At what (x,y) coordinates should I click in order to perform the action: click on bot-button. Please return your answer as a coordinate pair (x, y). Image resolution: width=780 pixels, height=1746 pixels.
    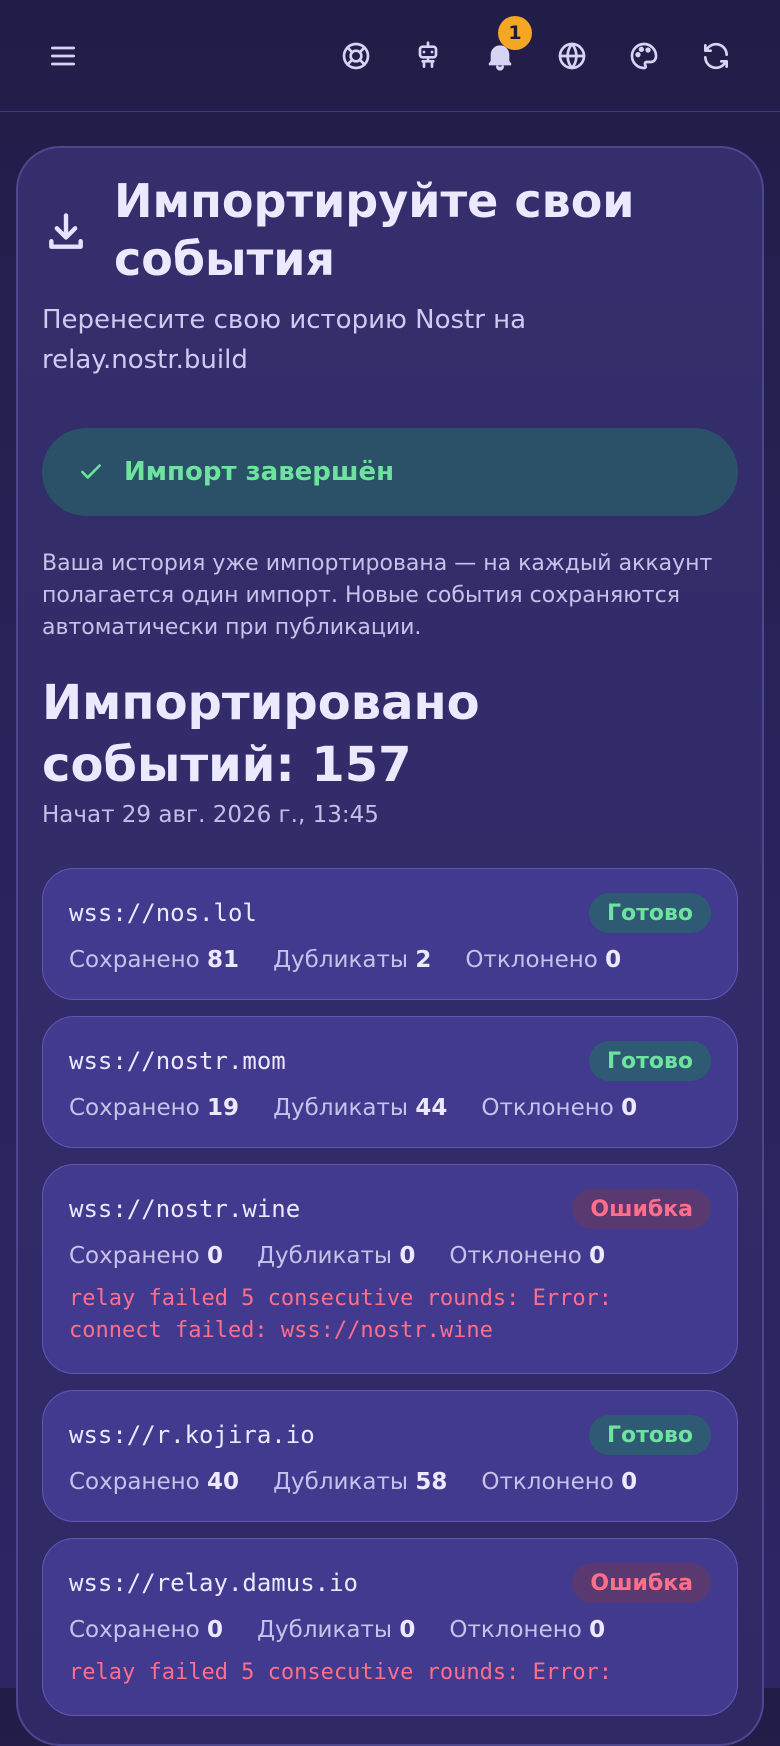
    Looking at the image, I should click on (428, 56).